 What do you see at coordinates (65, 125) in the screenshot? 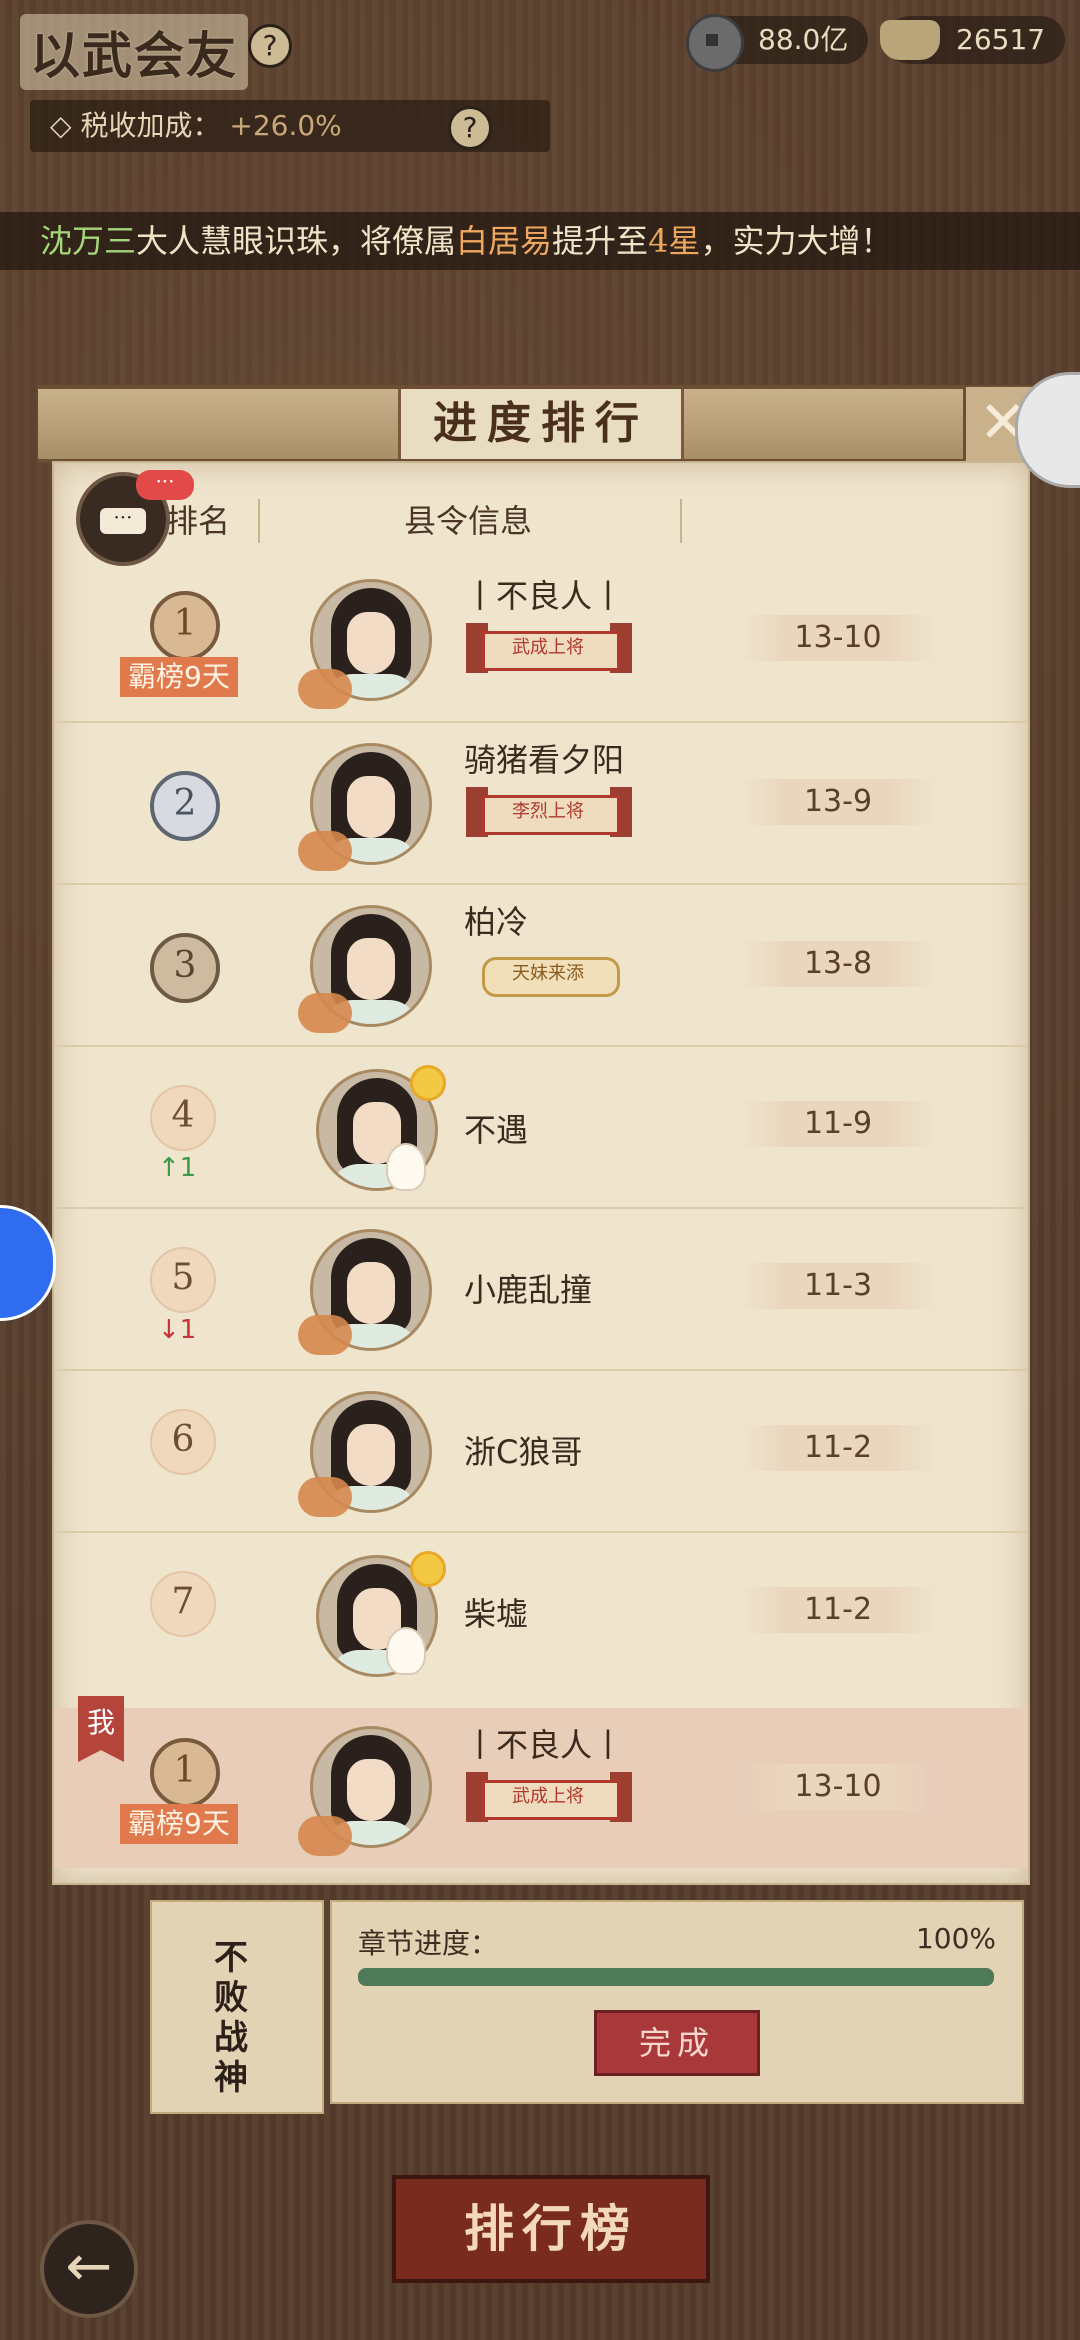
I see `diamond-icon: ◇` at bounding box center [65, 125].